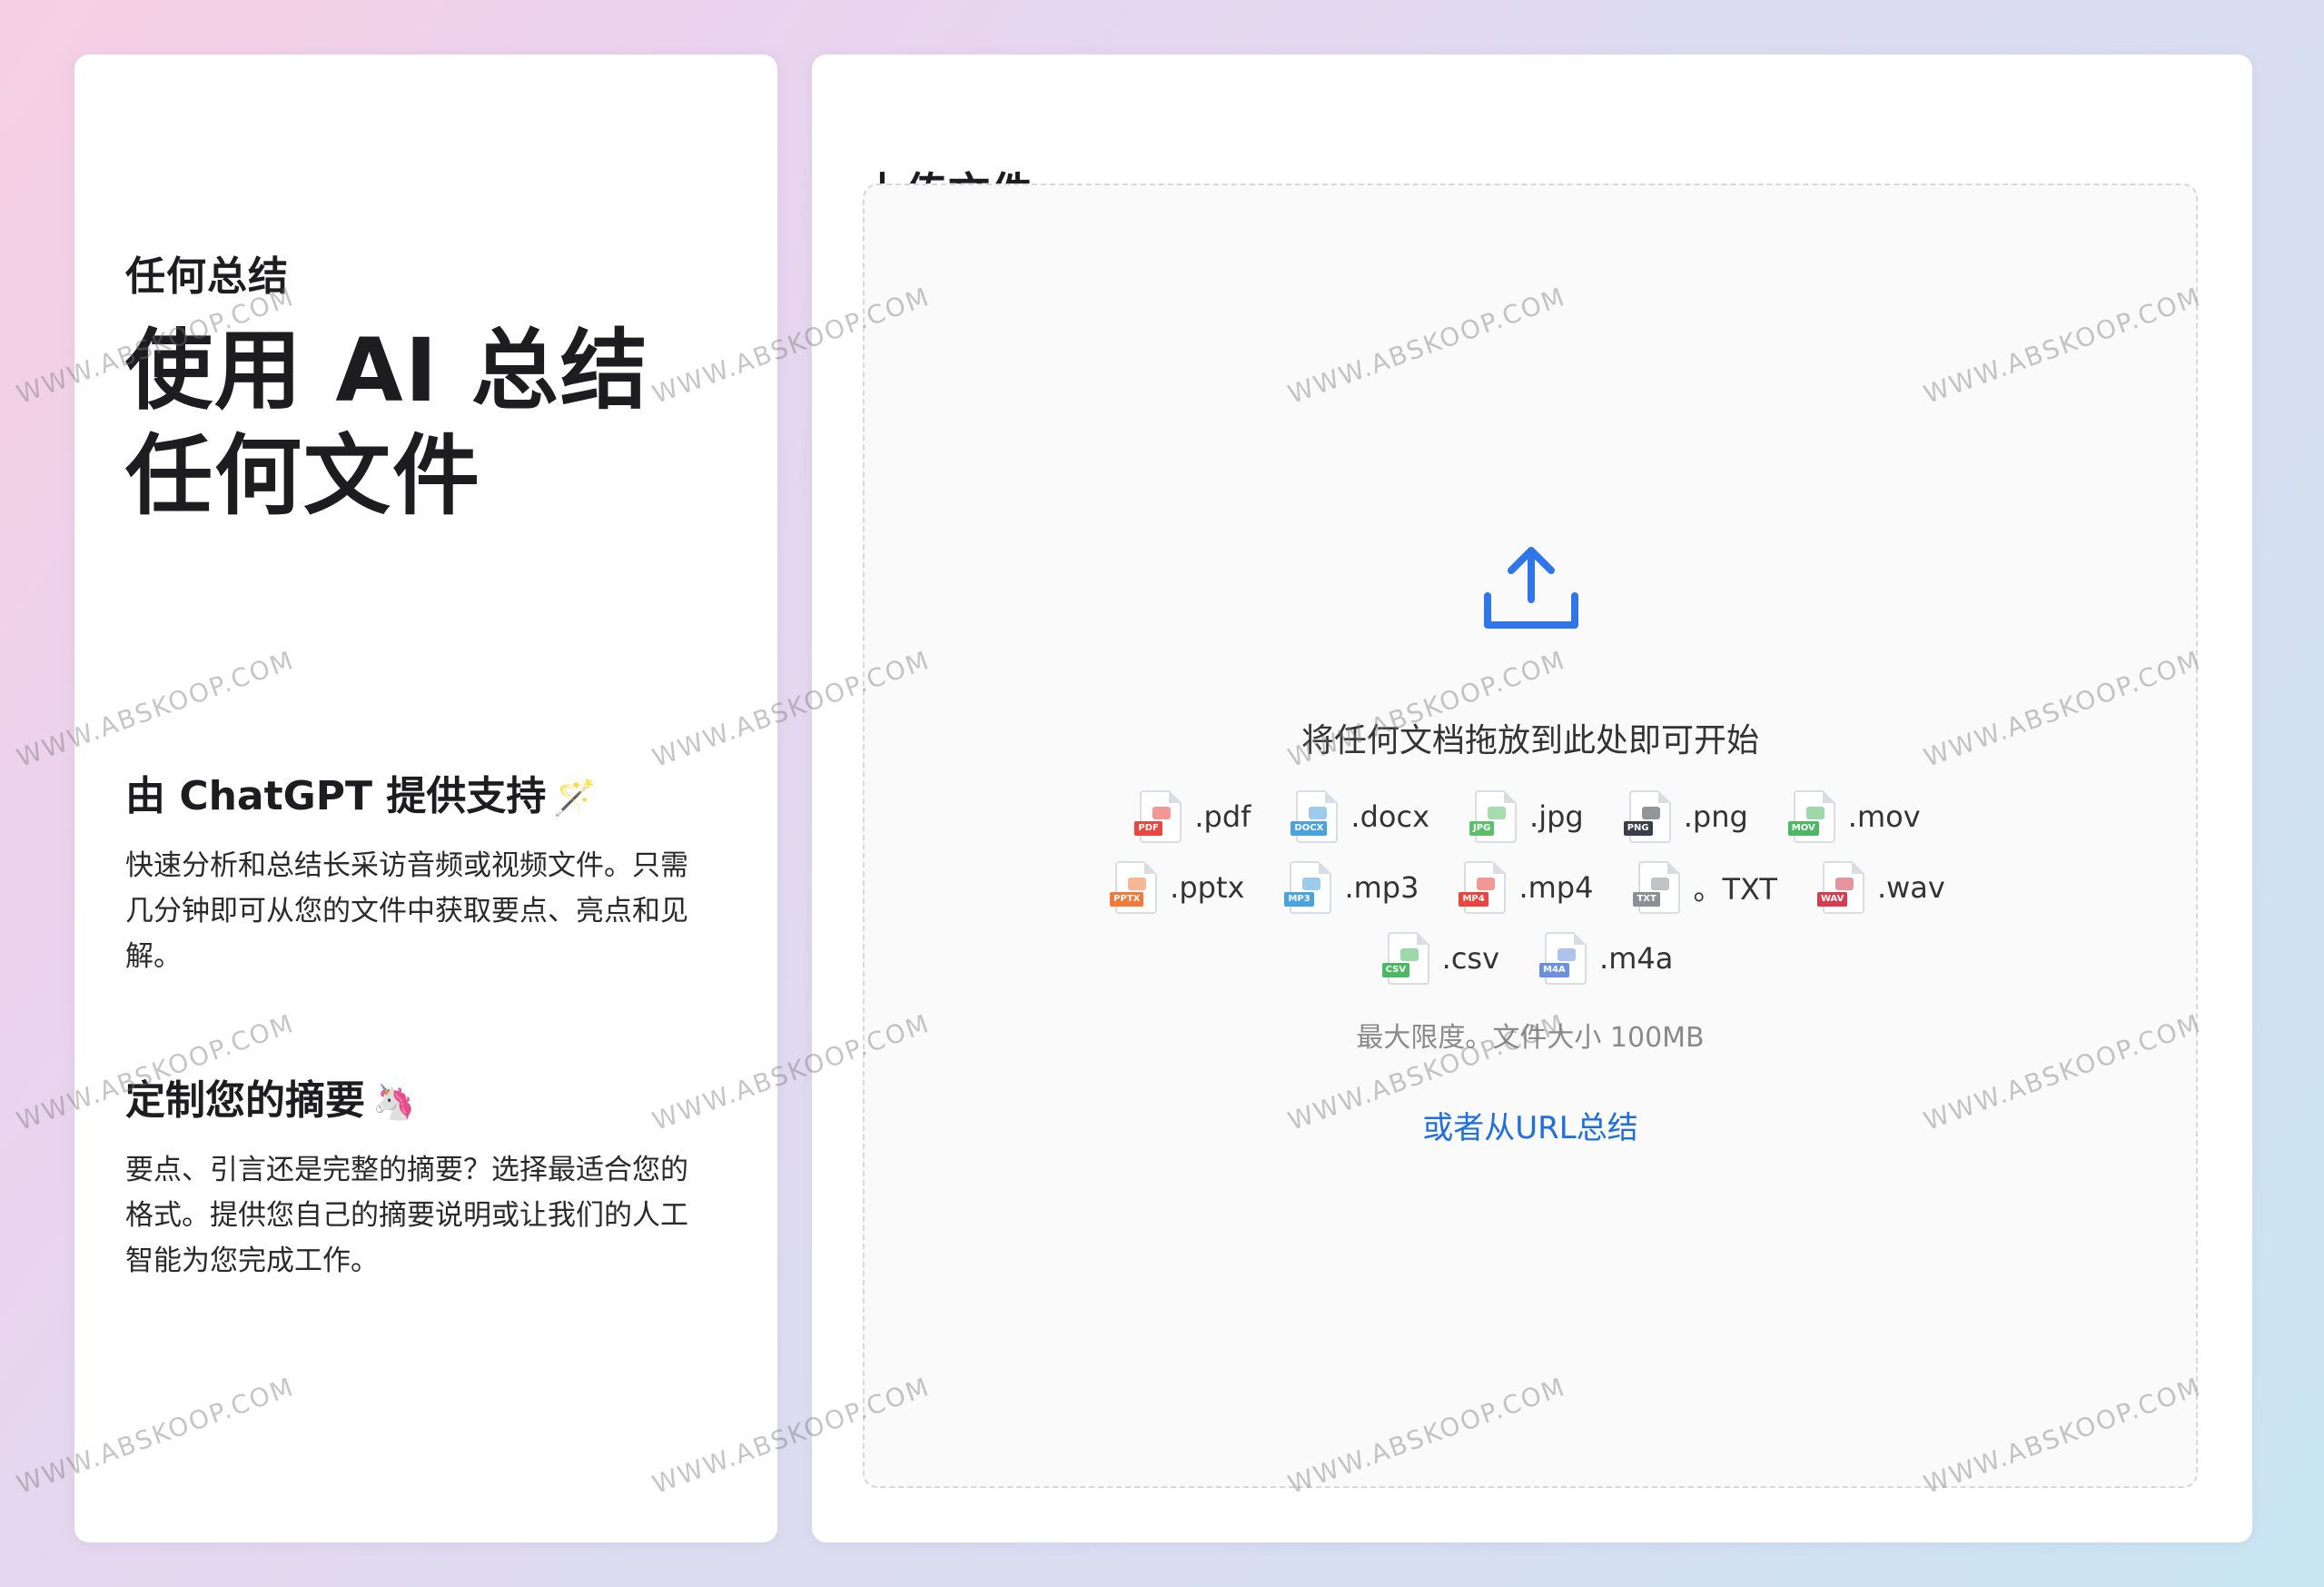 Image resolution: width=2324 pixels, height=1587 pixels. I want to click on feature-title-text: 定制您的摘要, so click(245, 1100).